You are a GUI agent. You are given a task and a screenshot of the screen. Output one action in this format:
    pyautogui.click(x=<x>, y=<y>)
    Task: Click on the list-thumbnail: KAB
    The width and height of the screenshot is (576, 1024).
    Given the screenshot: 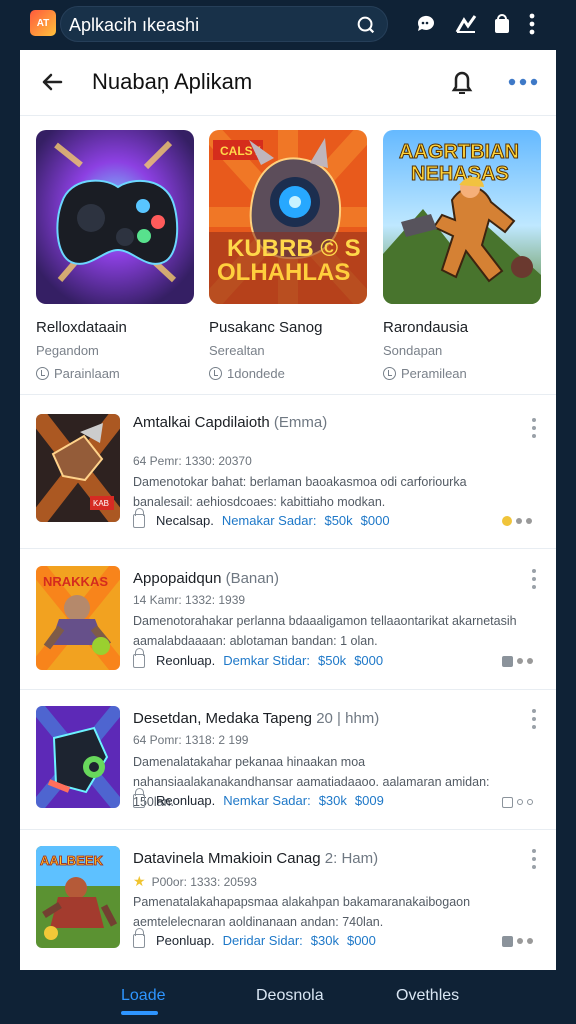 What is the action you would take?
    pyautogui.click(x=78, y=468)
    